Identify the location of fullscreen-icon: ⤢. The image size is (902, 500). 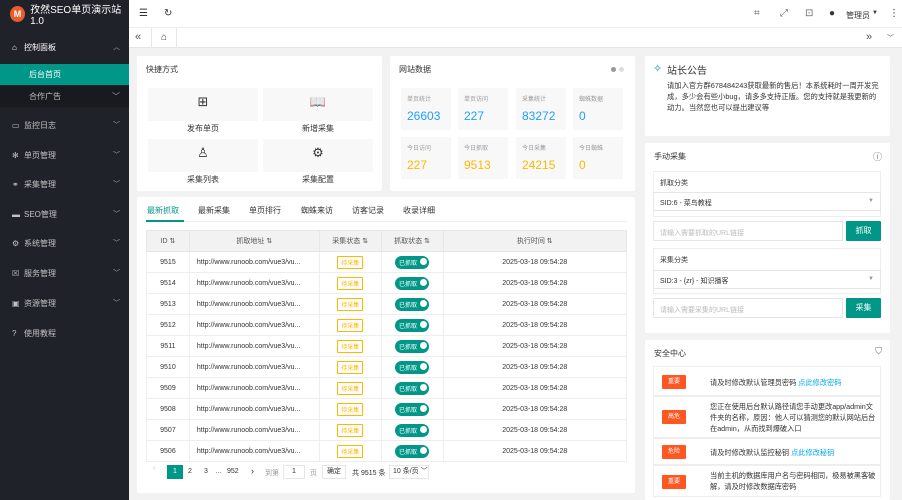
(784, 13).